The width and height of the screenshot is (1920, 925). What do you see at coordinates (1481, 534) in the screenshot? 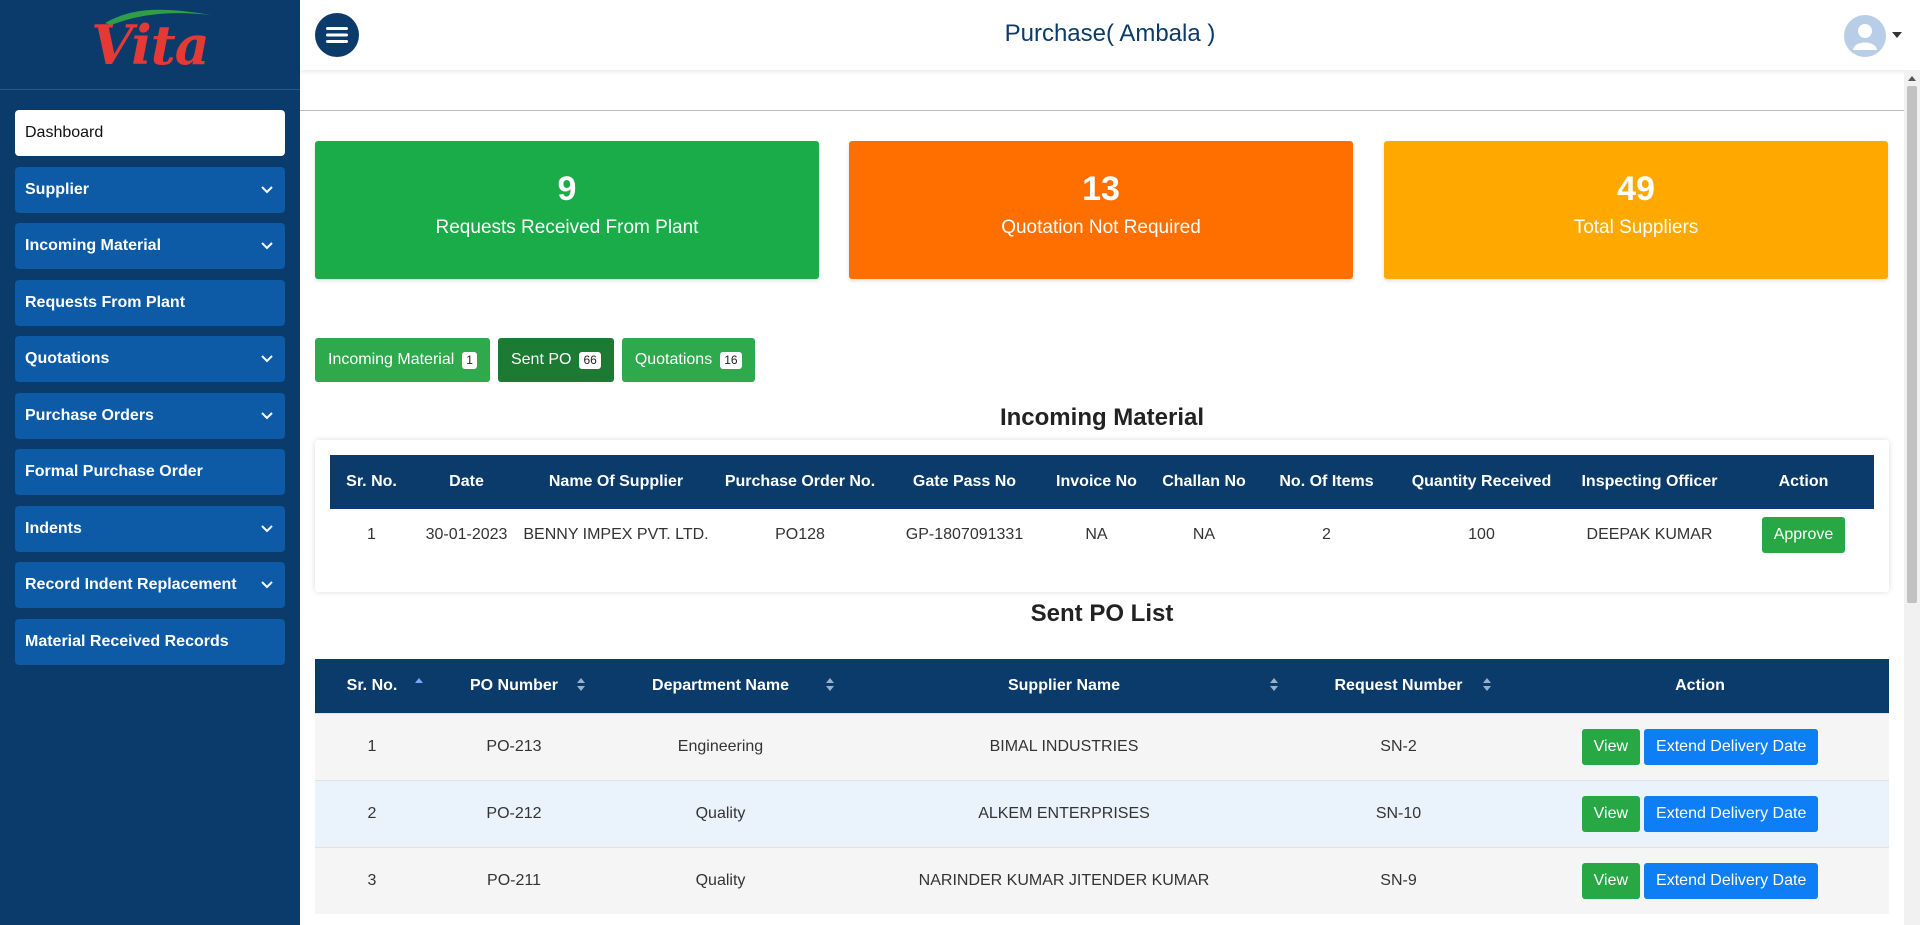
I see `cell-quantity: 100` at bounding box center [1481, 534].